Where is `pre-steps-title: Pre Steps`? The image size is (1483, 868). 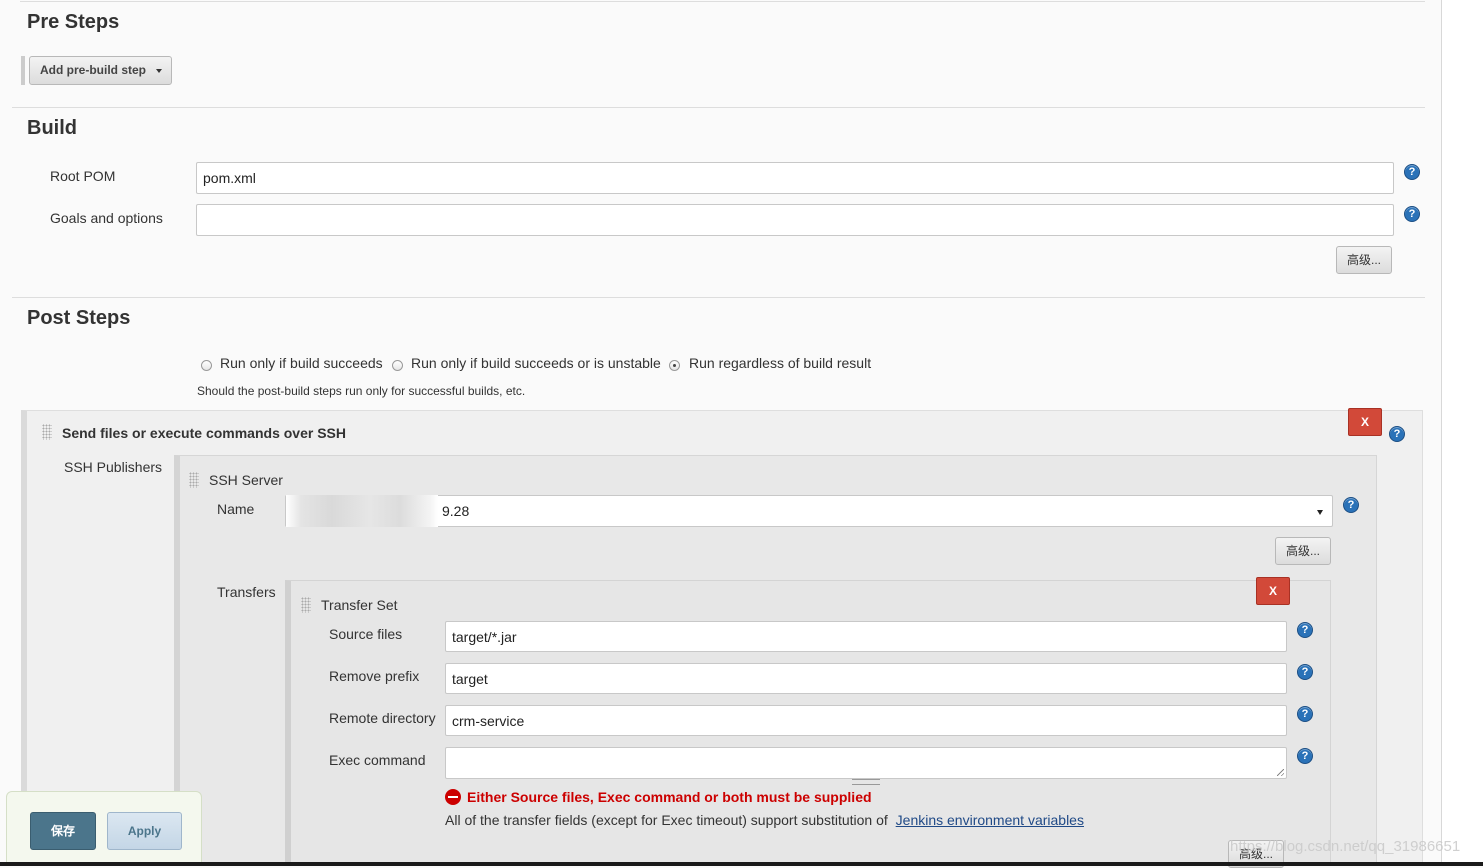 pre-steps-title: Pre Steps is located at coordinates (73, 22).